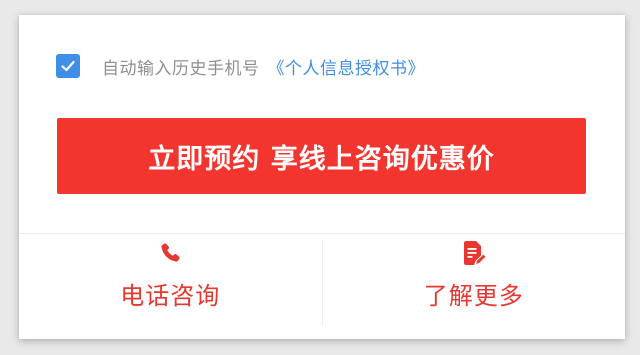  Describe the element at coordinates (474, 253) in the screenshot. I see `document-edit-icon` at that location.